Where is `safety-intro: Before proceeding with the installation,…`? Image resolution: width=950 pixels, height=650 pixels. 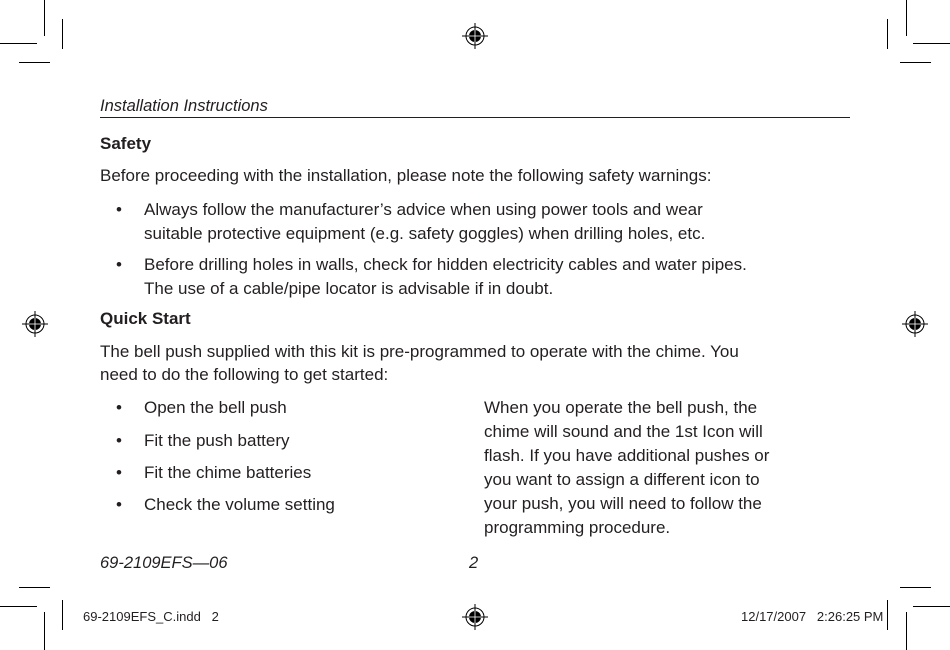 safety-intro: Before proceeding with the installation,… is located at coordinates (406, 175).